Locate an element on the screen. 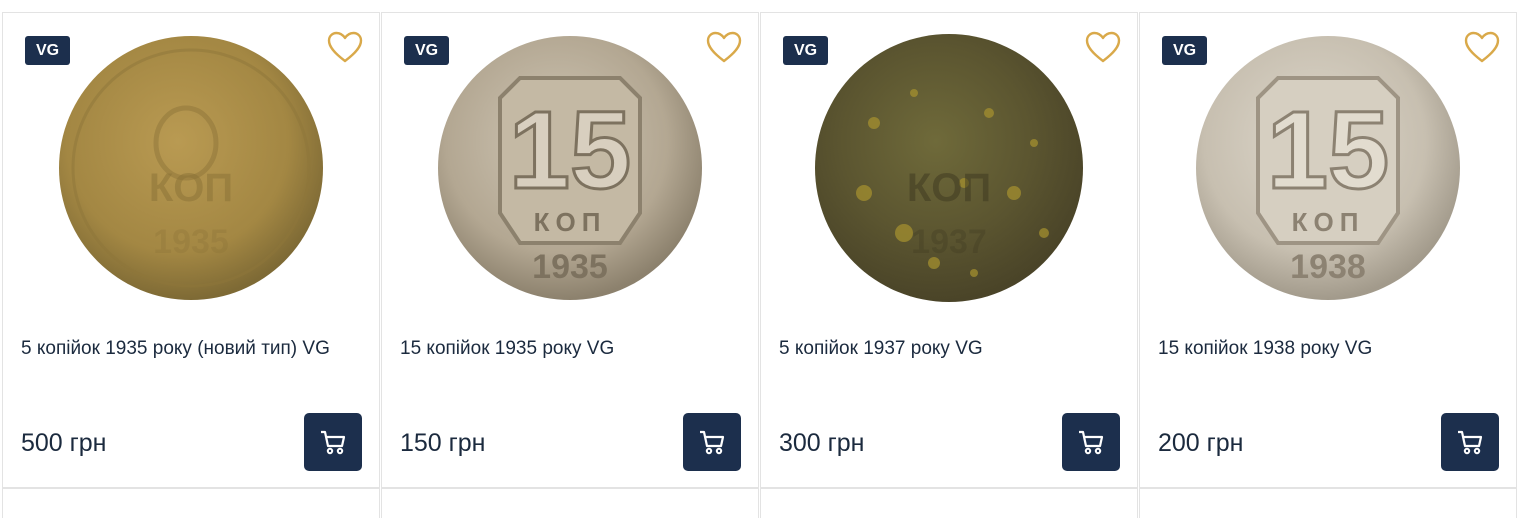 The image size is (1536, 518). coin-image: 15 КОП 1935 is located at coordinates (570, 168).